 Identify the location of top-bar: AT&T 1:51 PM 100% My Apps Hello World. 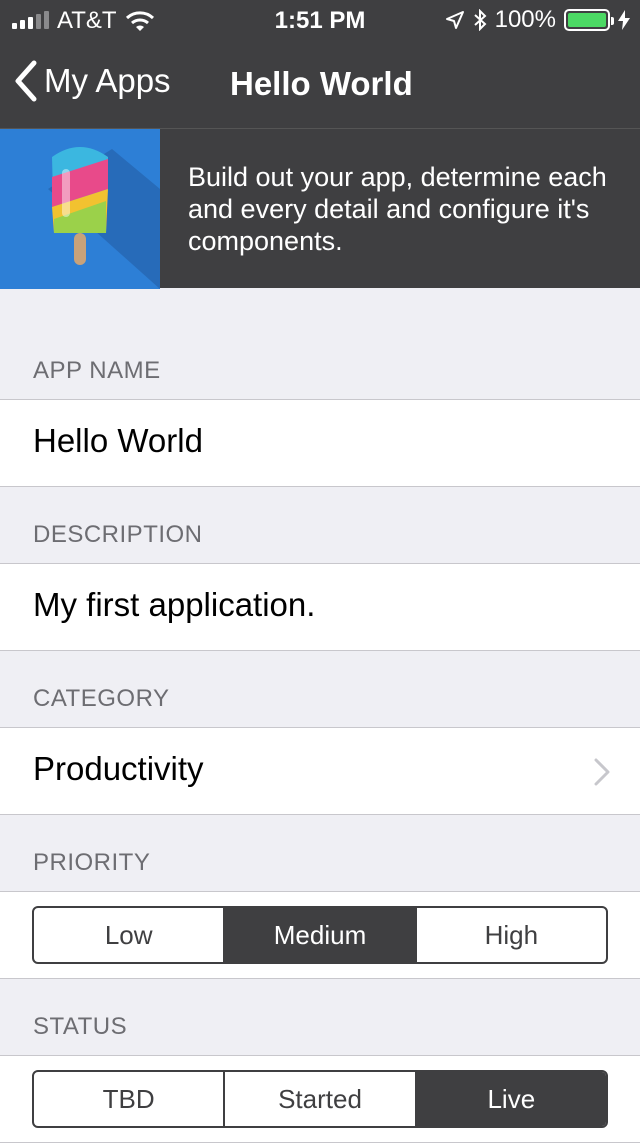
(320, 64).